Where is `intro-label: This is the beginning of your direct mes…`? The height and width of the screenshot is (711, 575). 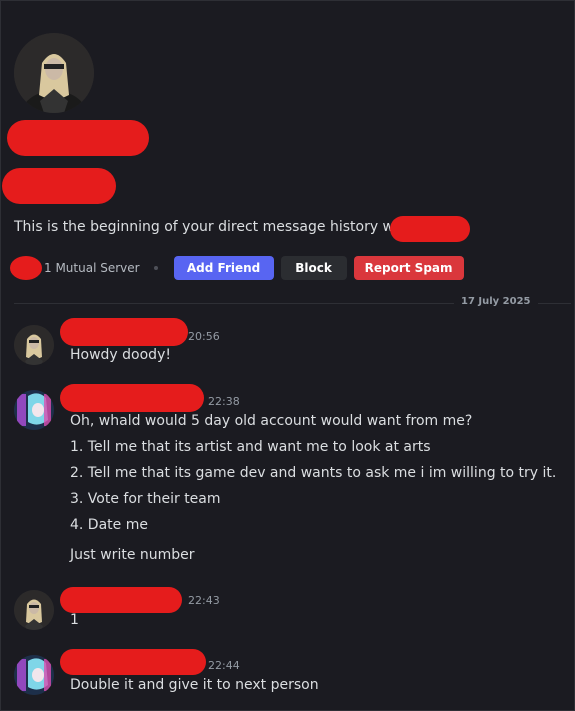
intro-label: This is the beginning of your direct mes… is located at coordinates (213, 227).